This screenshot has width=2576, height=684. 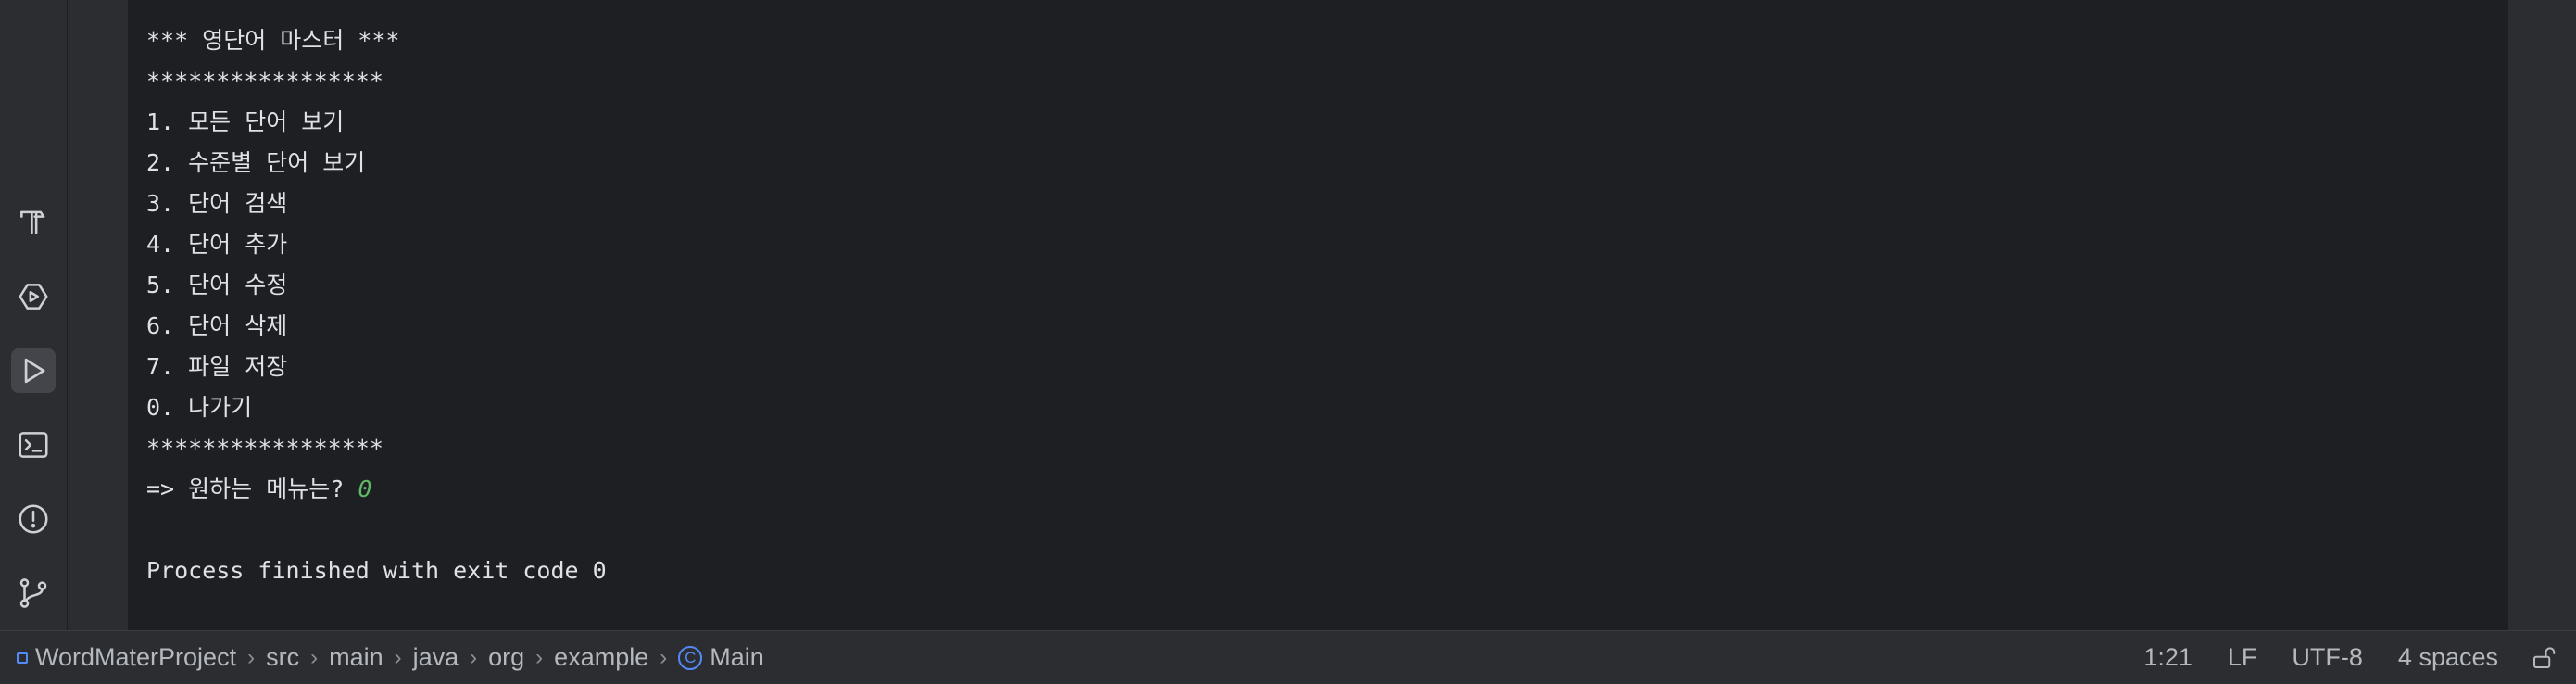 I want to click on breadcrumb-main-class: C Main, so click(x=721, y=657).